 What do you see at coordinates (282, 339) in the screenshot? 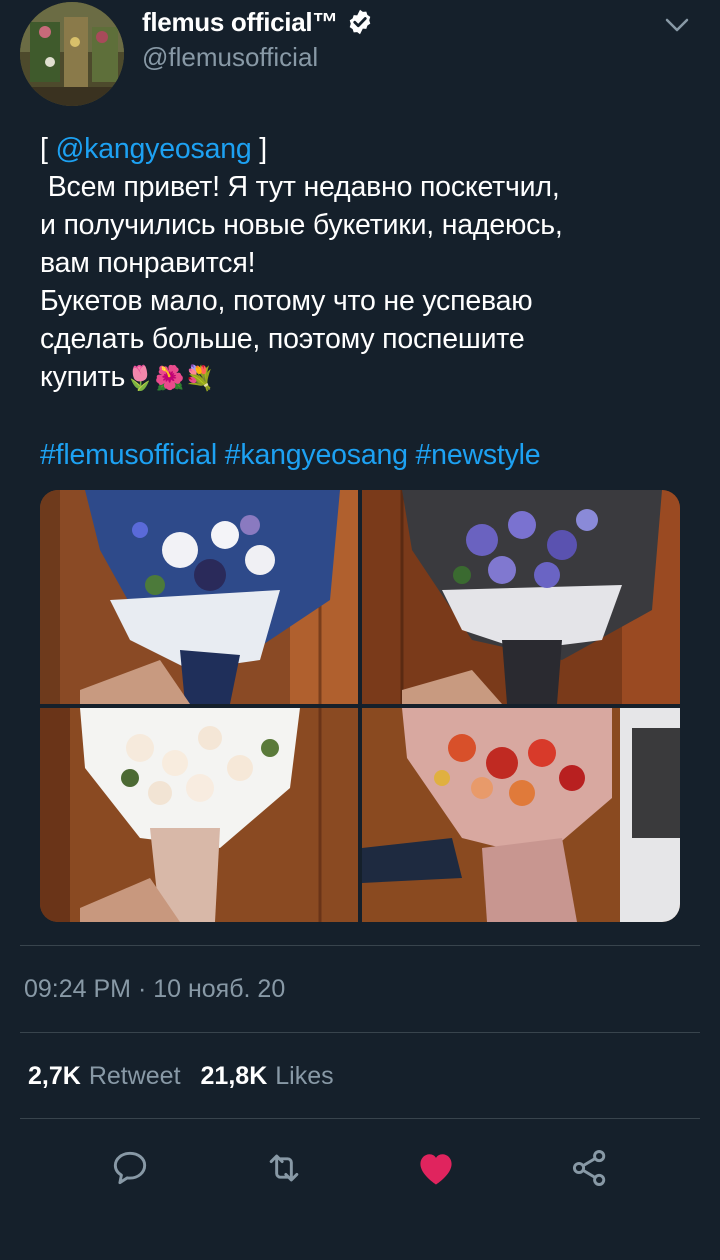
I see `tweet-line: сделать больше, поэтому поспешите` at bounding box center [282, 339].